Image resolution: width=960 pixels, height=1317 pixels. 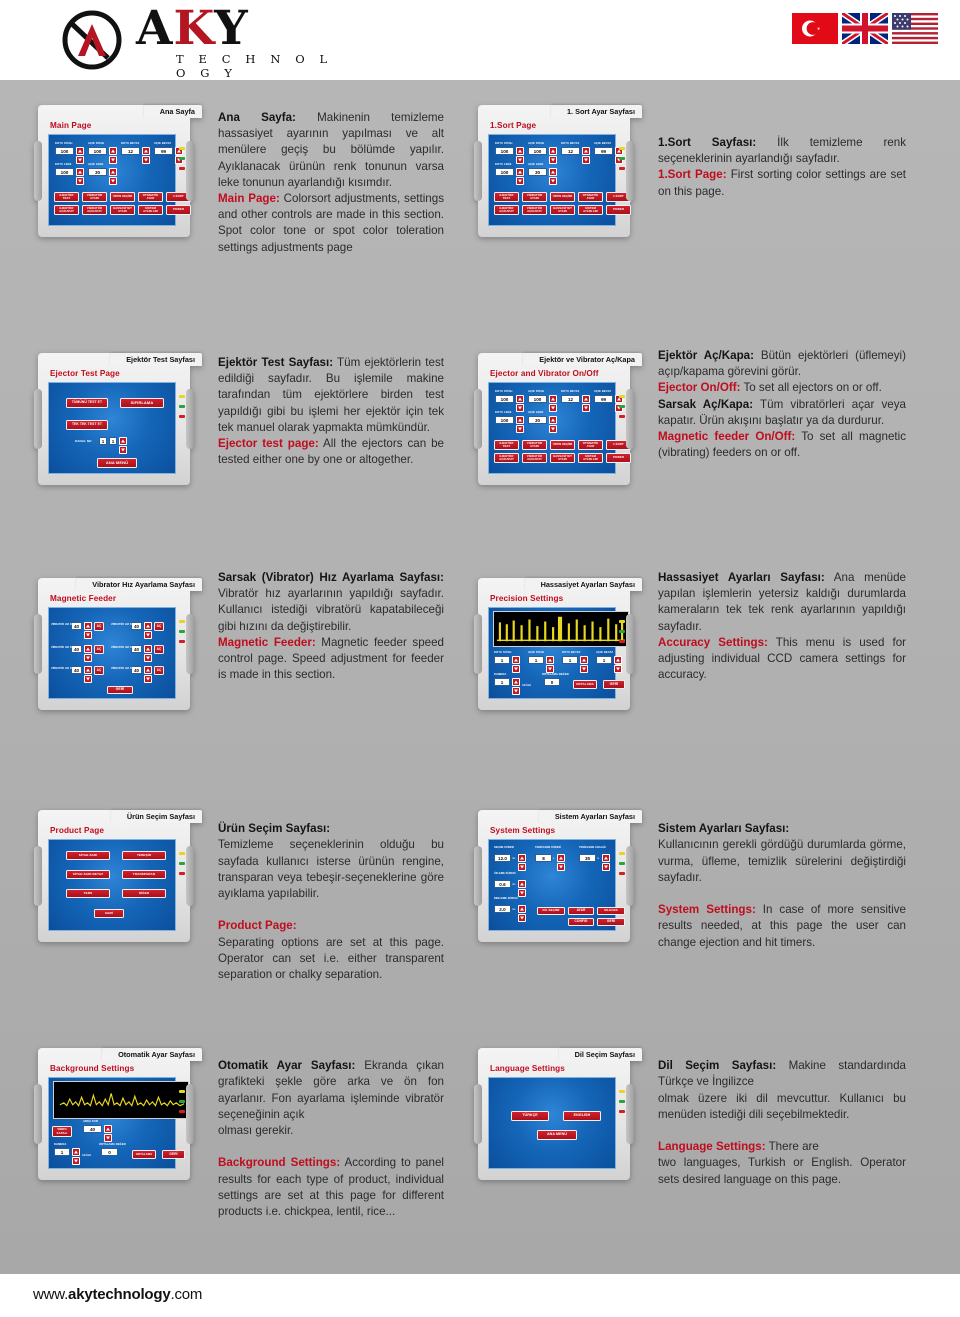 I want to click on button-turkce: TÜRKÇE, so click(x=530, y=1116).